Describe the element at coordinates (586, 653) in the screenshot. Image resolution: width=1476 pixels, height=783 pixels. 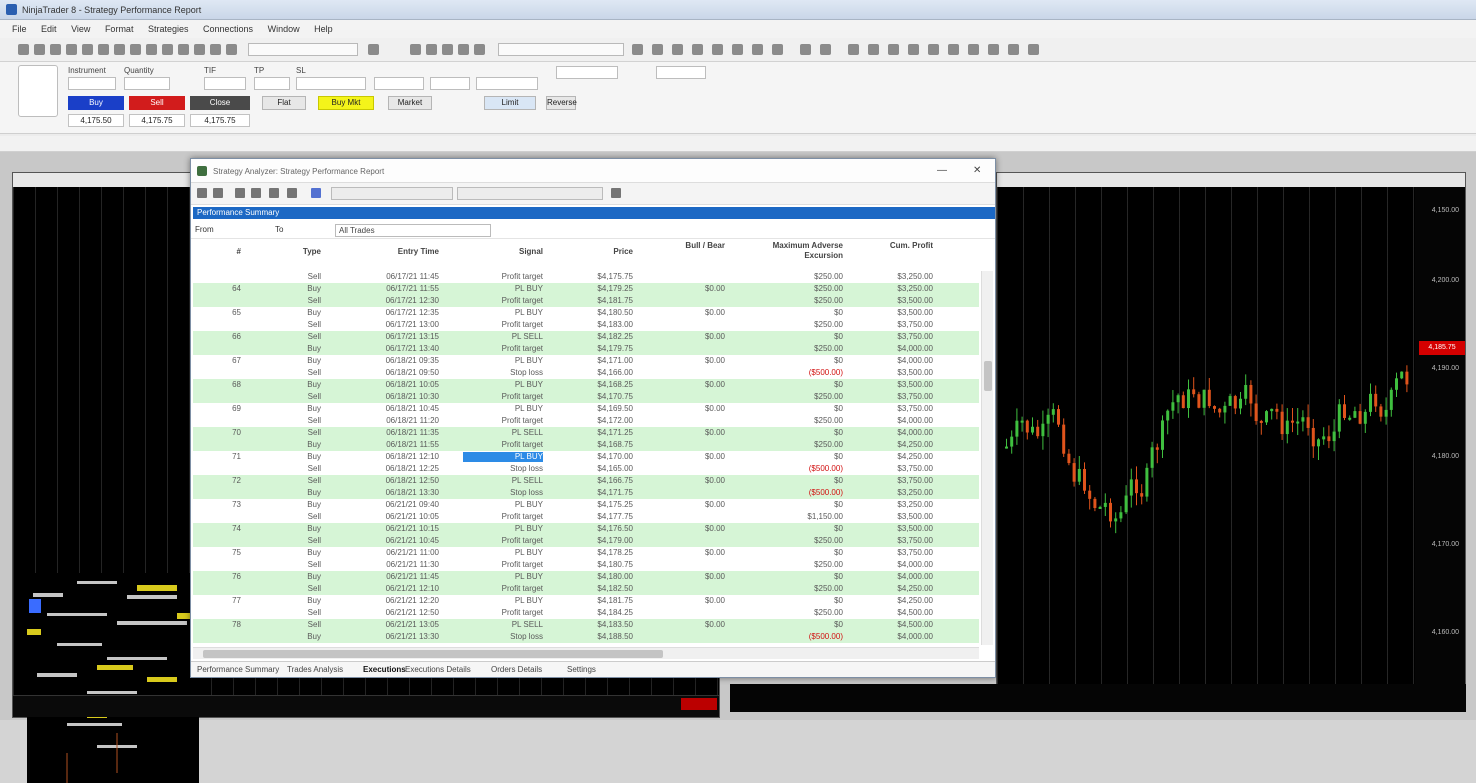
I see `report-horizontal-scrollbar` at that location.